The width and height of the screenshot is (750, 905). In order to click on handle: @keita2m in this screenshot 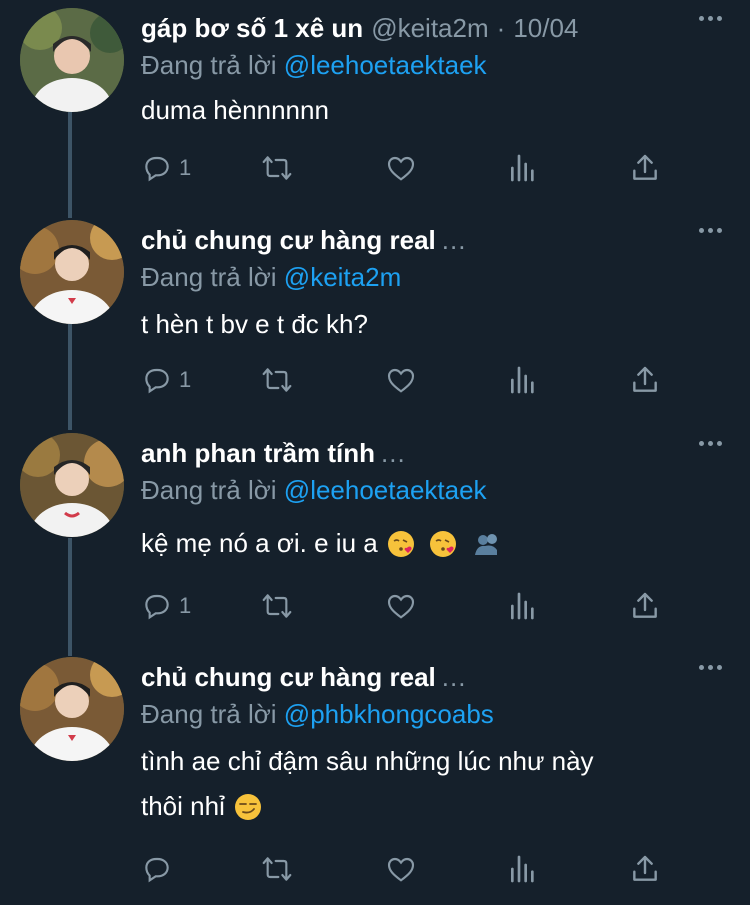, I will do `click(429, 28)`.